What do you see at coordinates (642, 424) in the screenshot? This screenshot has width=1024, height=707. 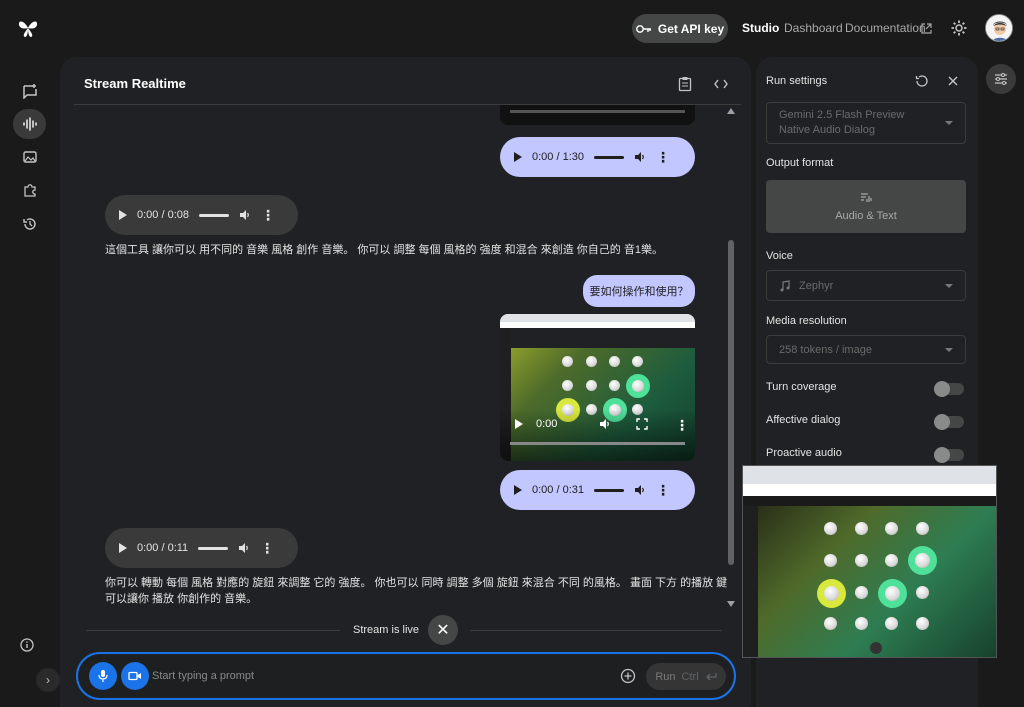 I see `fullscreen-icon` at bounding box center [642, 424].